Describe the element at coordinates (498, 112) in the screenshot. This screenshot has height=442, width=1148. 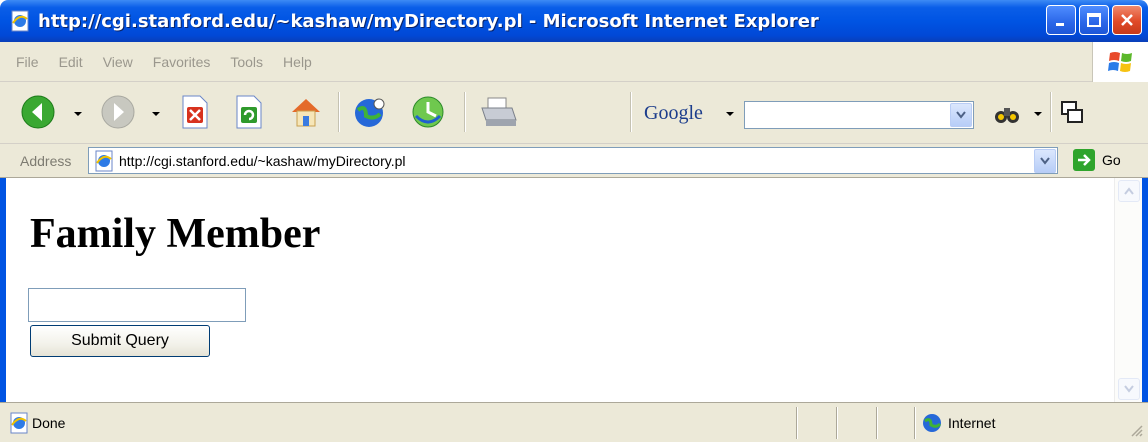
I see `print-icon` at that location.